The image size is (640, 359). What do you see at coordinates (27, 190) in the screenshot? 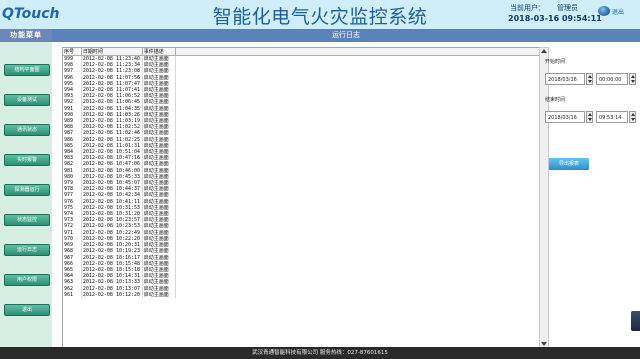
I see `sidebar-item-detector-run: 探测器运行` at bounding box center [27, 190].